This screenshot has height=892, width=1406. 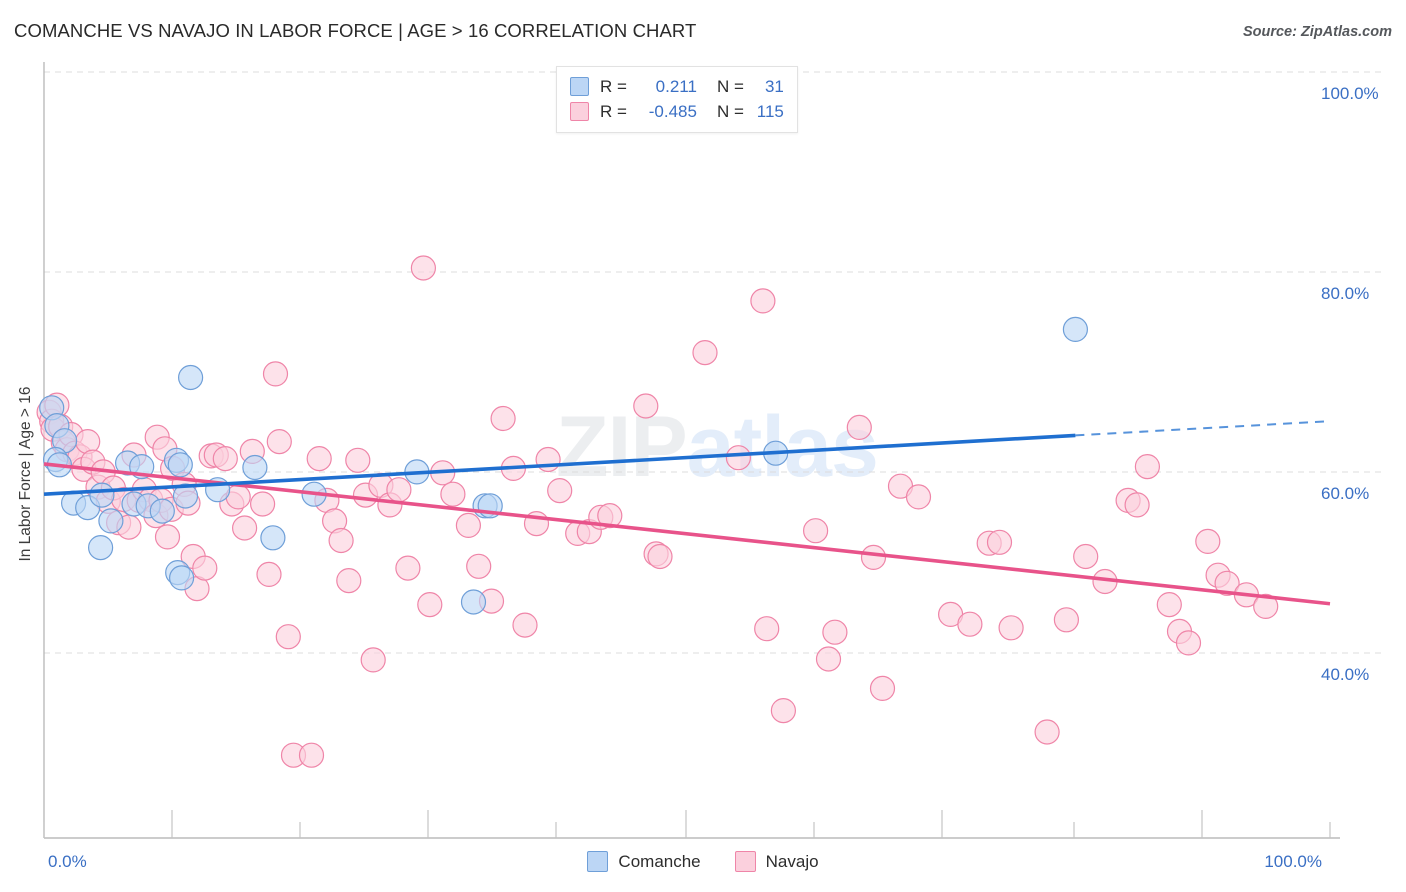 I want to click on stats-row-navajo: R = -0.485 N = 115, so click(x=677, y=111).